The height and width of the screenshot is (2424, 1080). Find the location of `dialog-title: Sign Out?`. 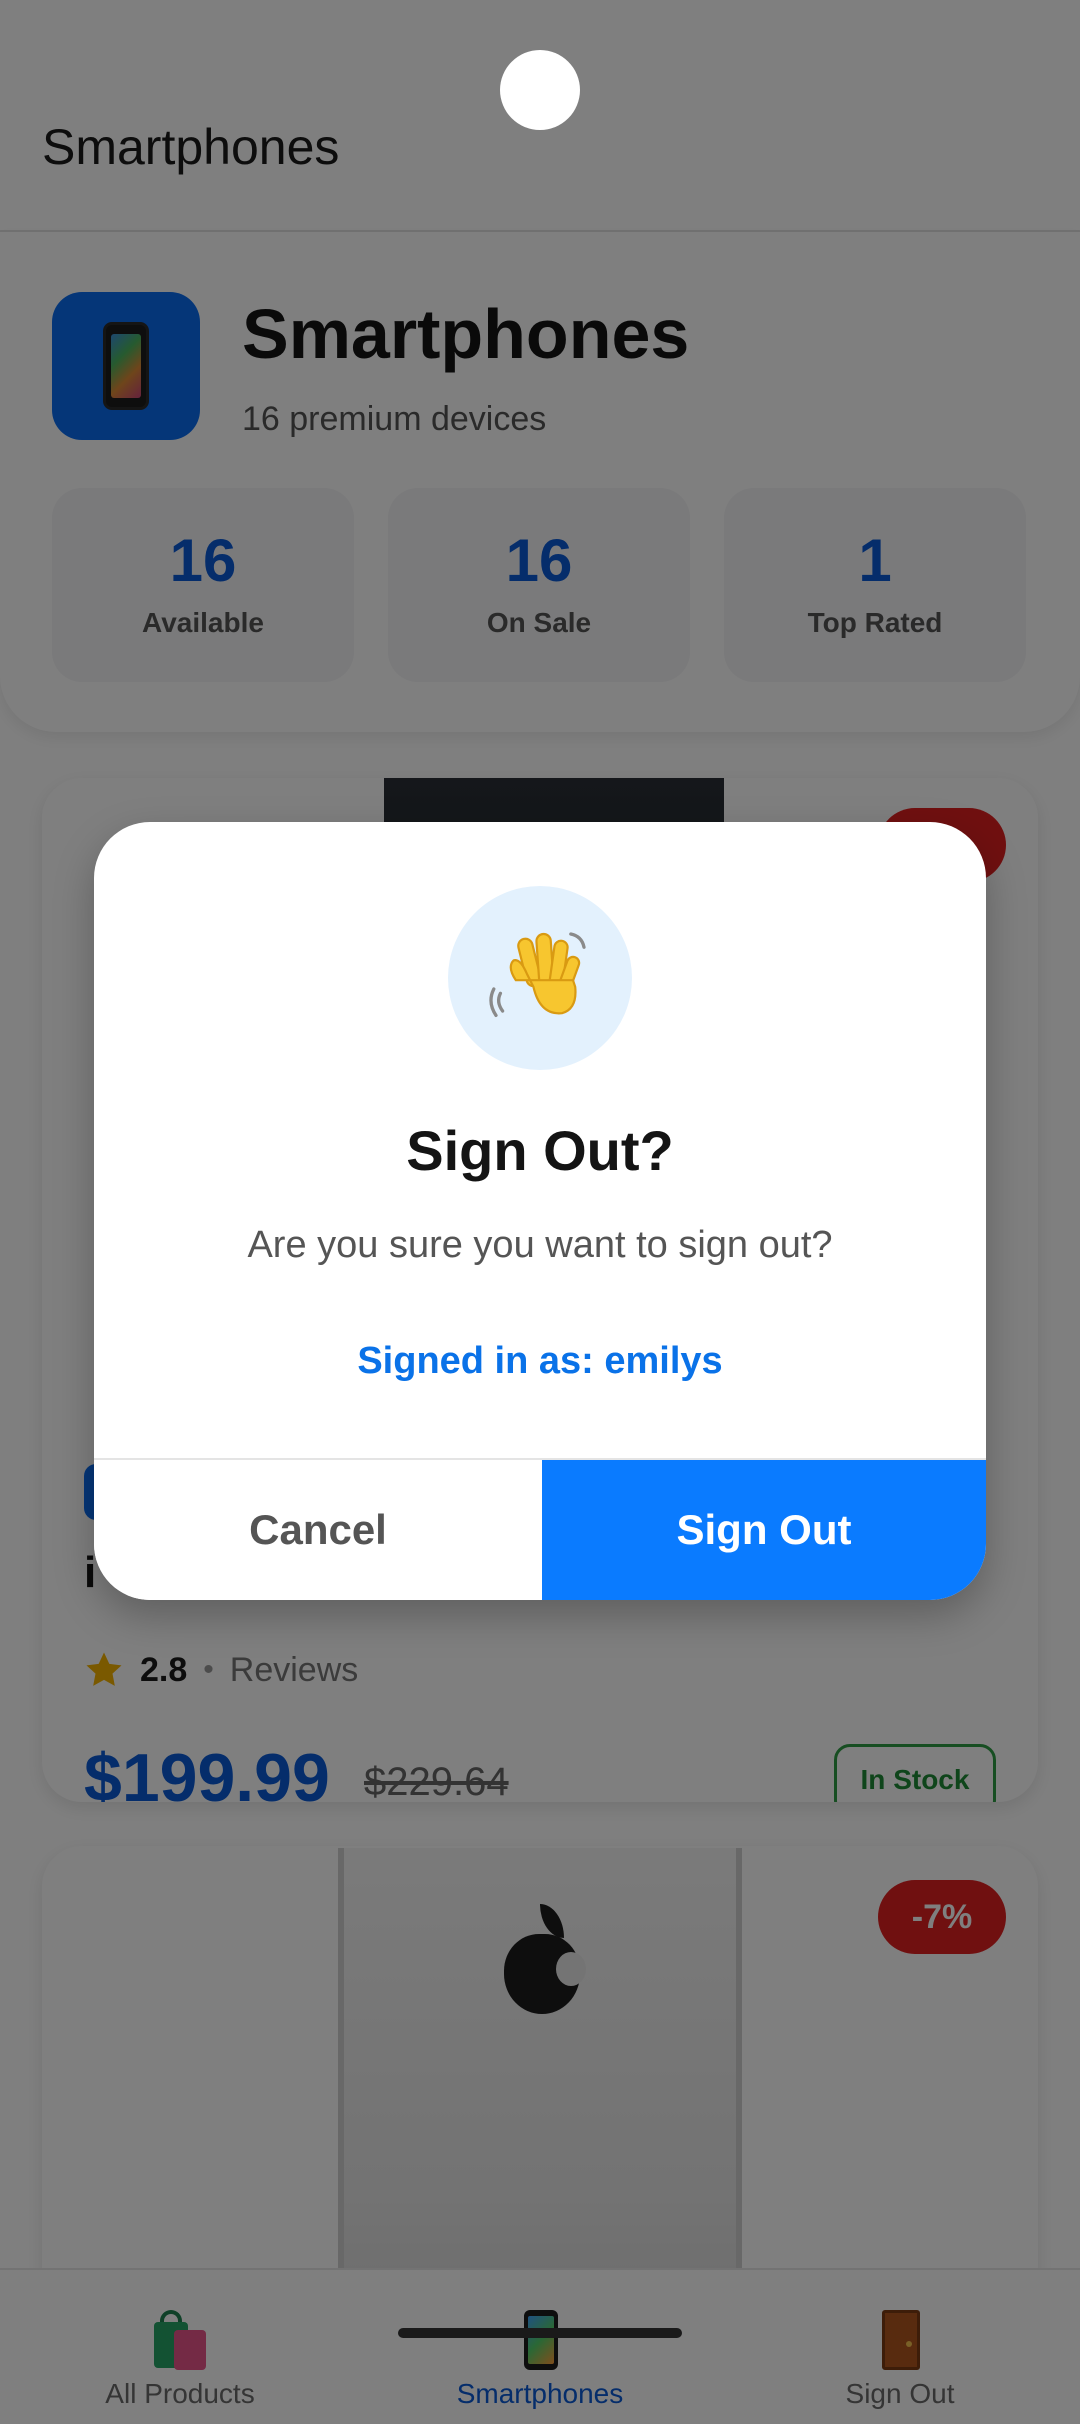

dialog-title: Sign Out? is located at coordinates (540, 1150).